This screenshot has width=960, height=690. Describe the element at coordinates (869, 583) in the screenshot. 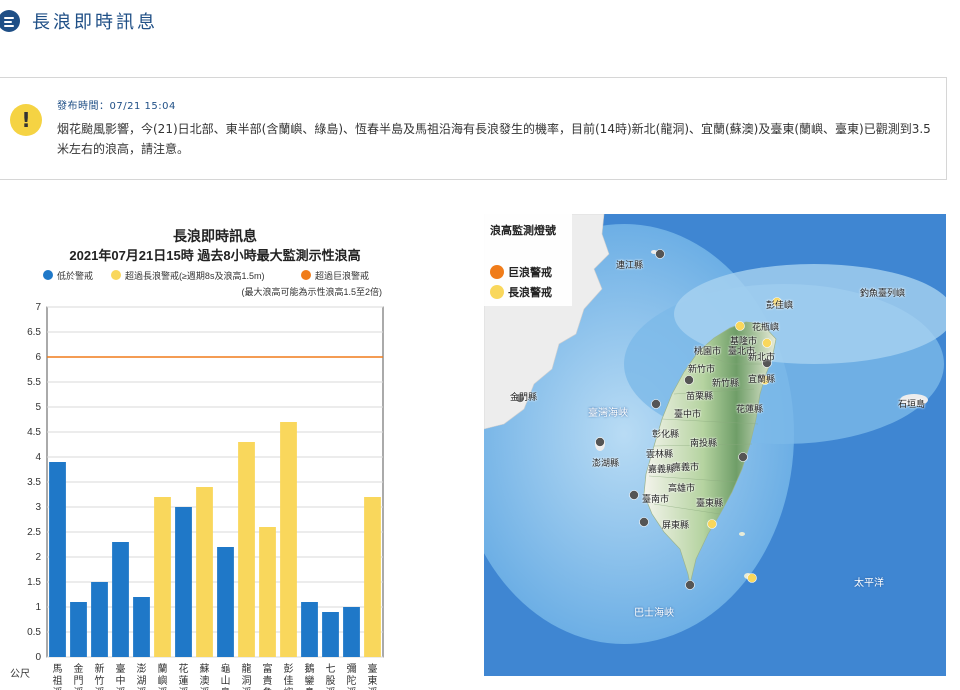

I see `map-label-pacific: 太平洋` at that location.